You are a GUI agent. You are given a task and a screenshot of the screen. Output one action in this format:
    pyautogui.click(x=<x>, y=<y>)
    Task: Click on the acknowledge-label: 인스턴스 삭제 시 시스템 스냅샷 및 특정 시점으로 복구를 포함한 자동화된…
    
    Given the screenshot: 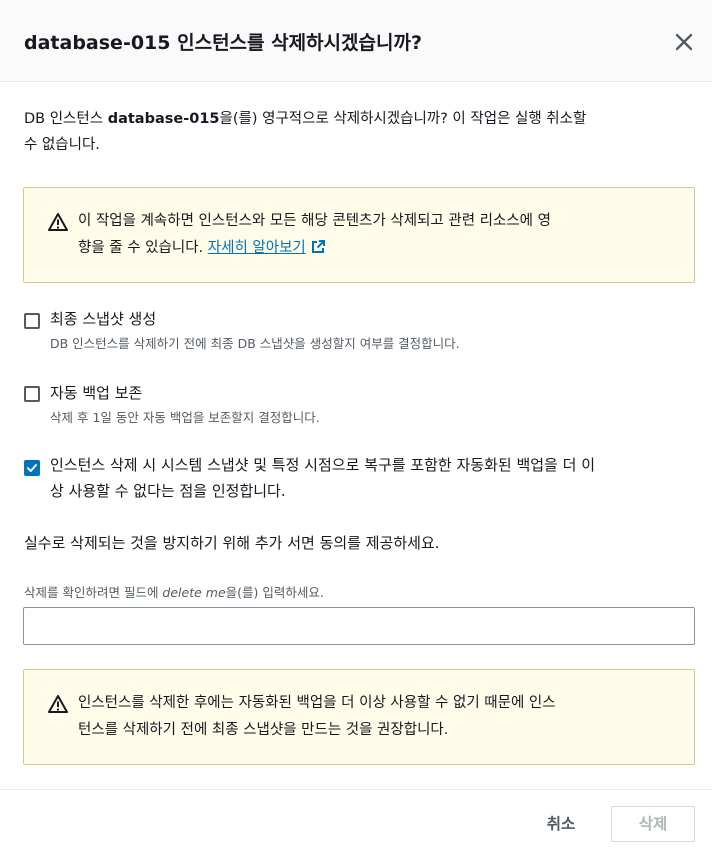 What is the action you would take?
    pyautogui.click(x=322, y=478)
    